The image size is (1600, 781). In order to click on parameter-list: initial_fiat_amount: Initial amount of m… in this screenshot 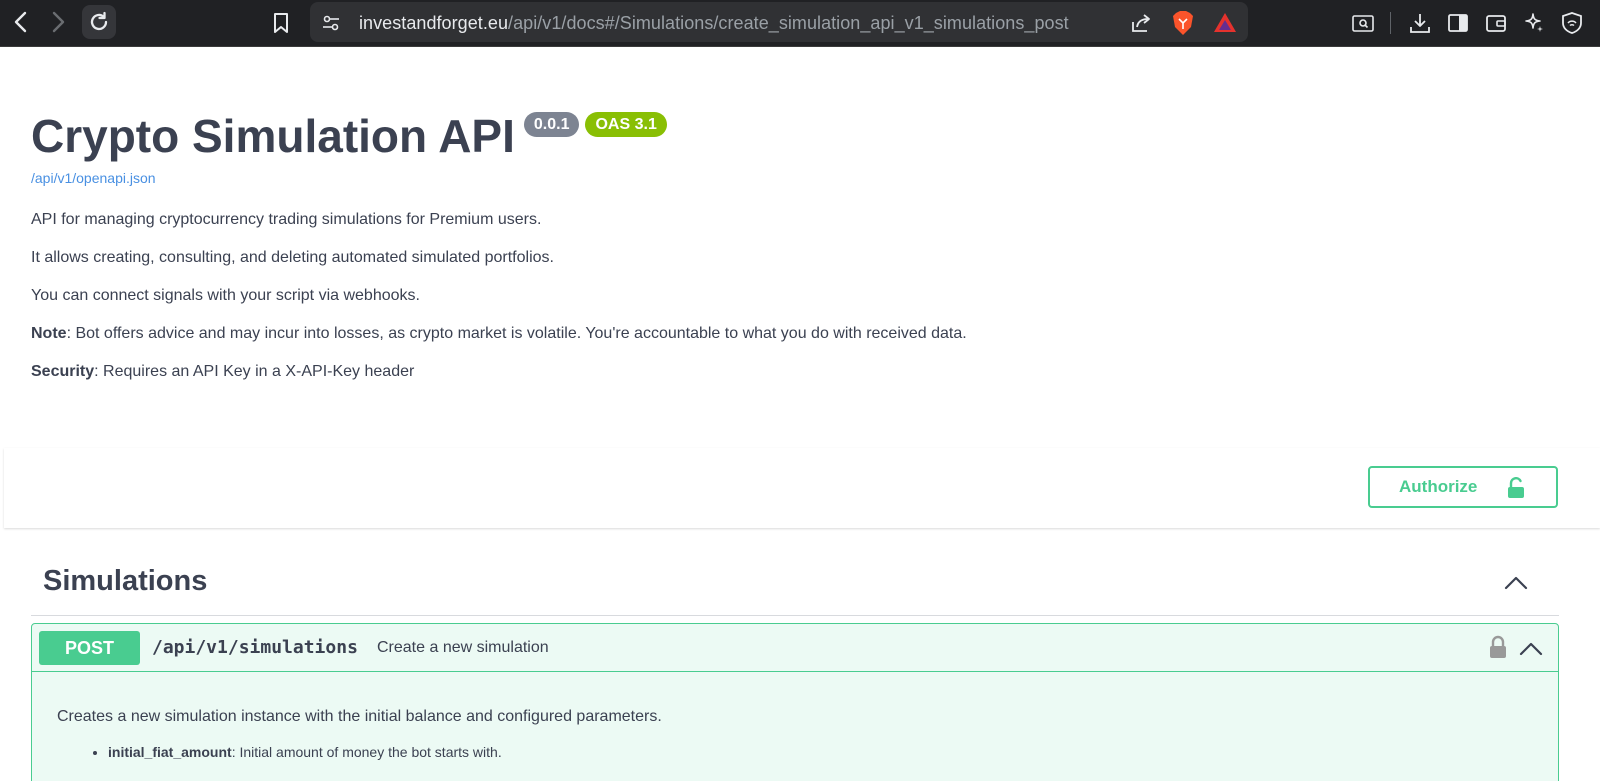, I will do `click(385, 752)`.